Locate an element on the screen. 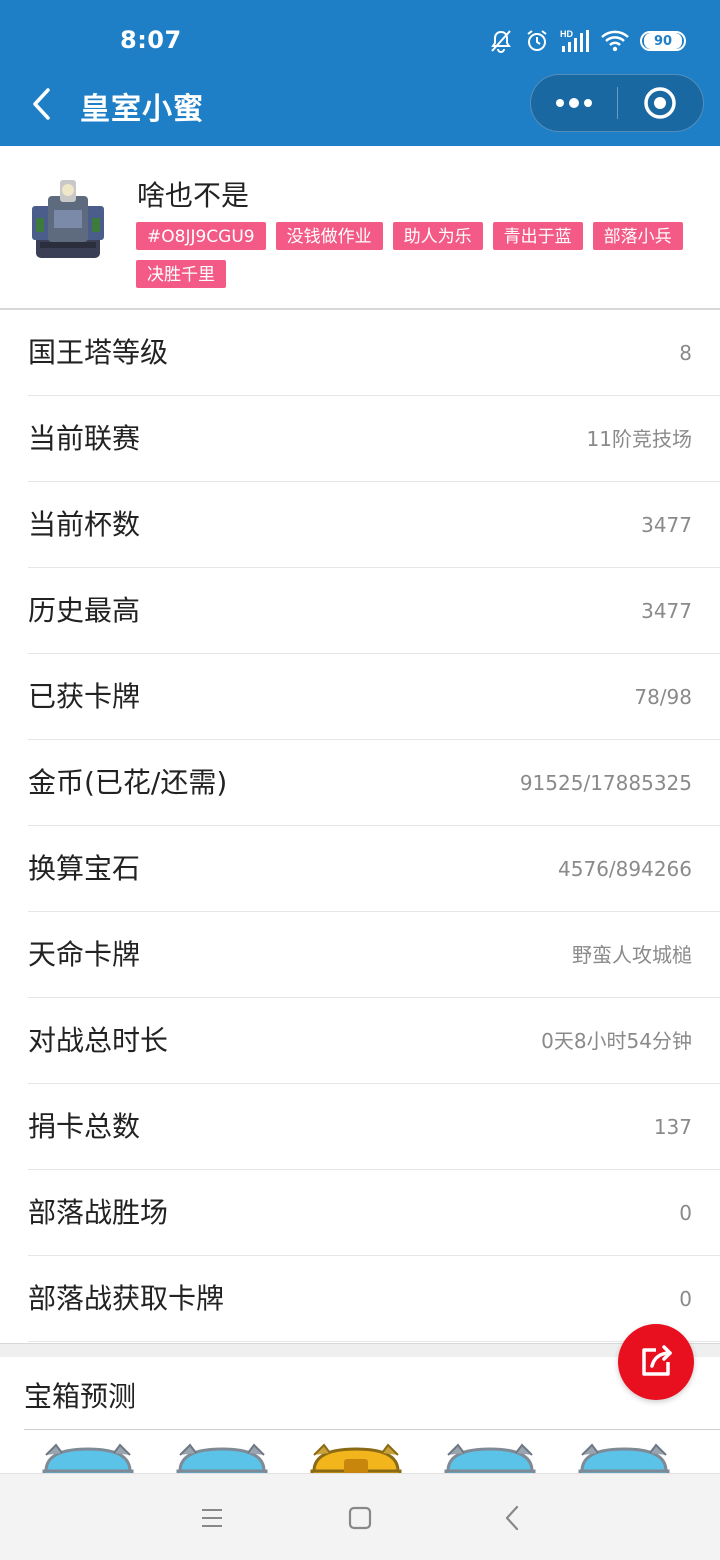  alarm-icon is located at coordinates (537, 41).